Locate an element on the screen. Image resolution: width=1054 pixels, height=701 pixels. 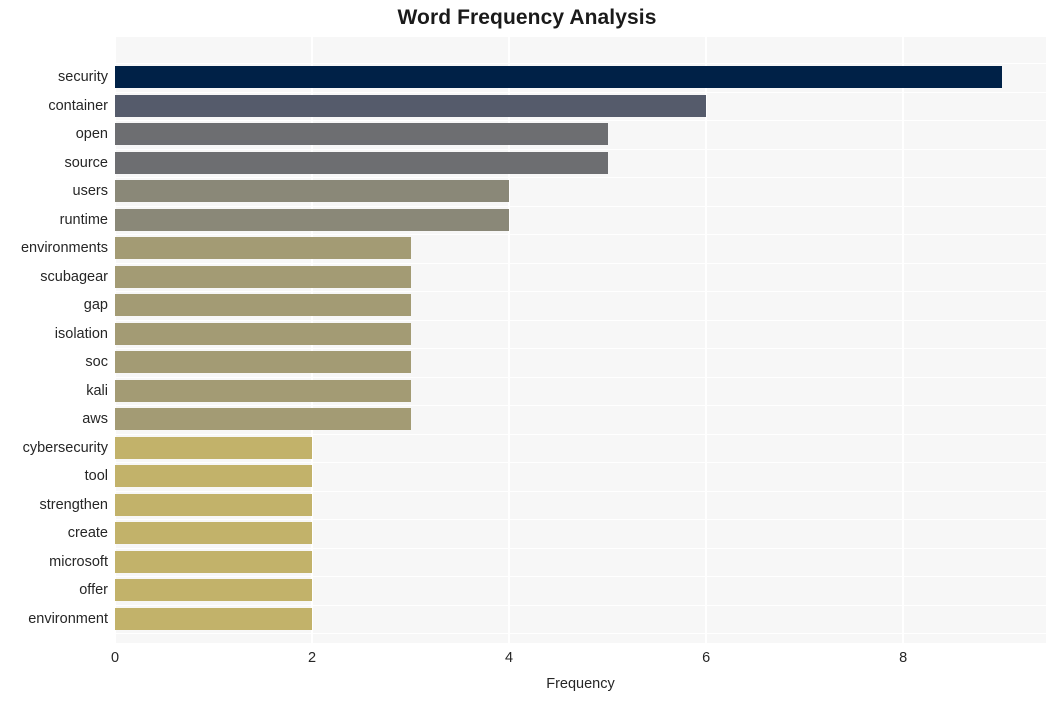
y-axis-tick-label: runtime is located at coordinates (83, 219).